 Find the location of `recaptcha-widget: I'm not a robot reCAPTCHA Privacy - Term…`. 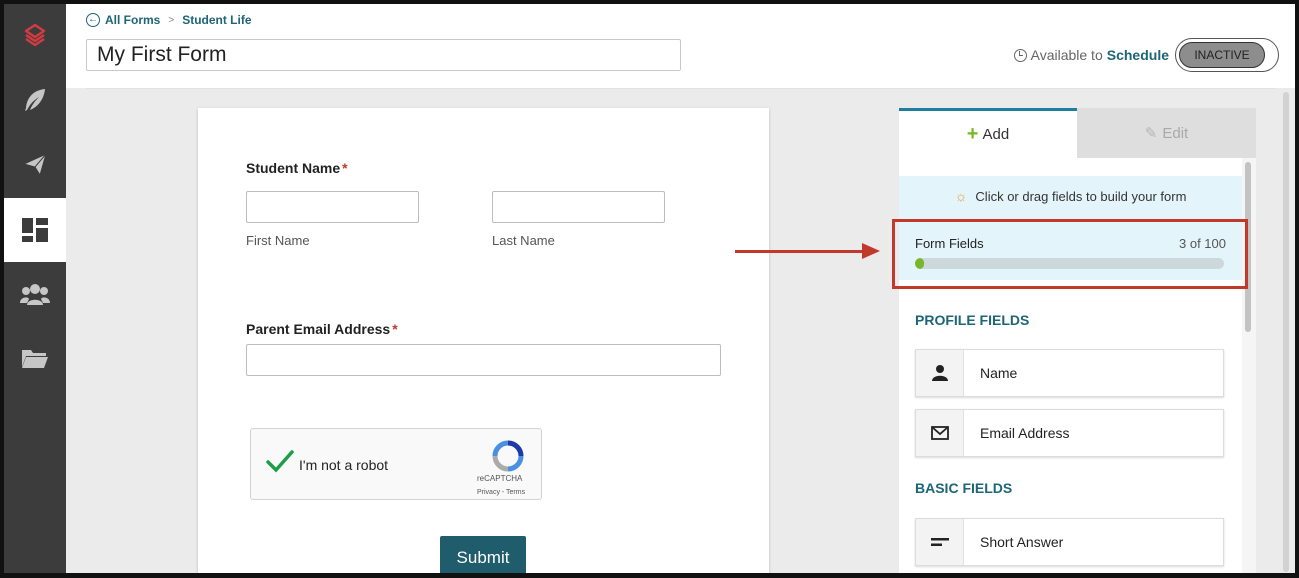

recaptcha-widget: I'm not a robot reCAPTCHA Privacy - Term… is located at coordinates (396, 464).